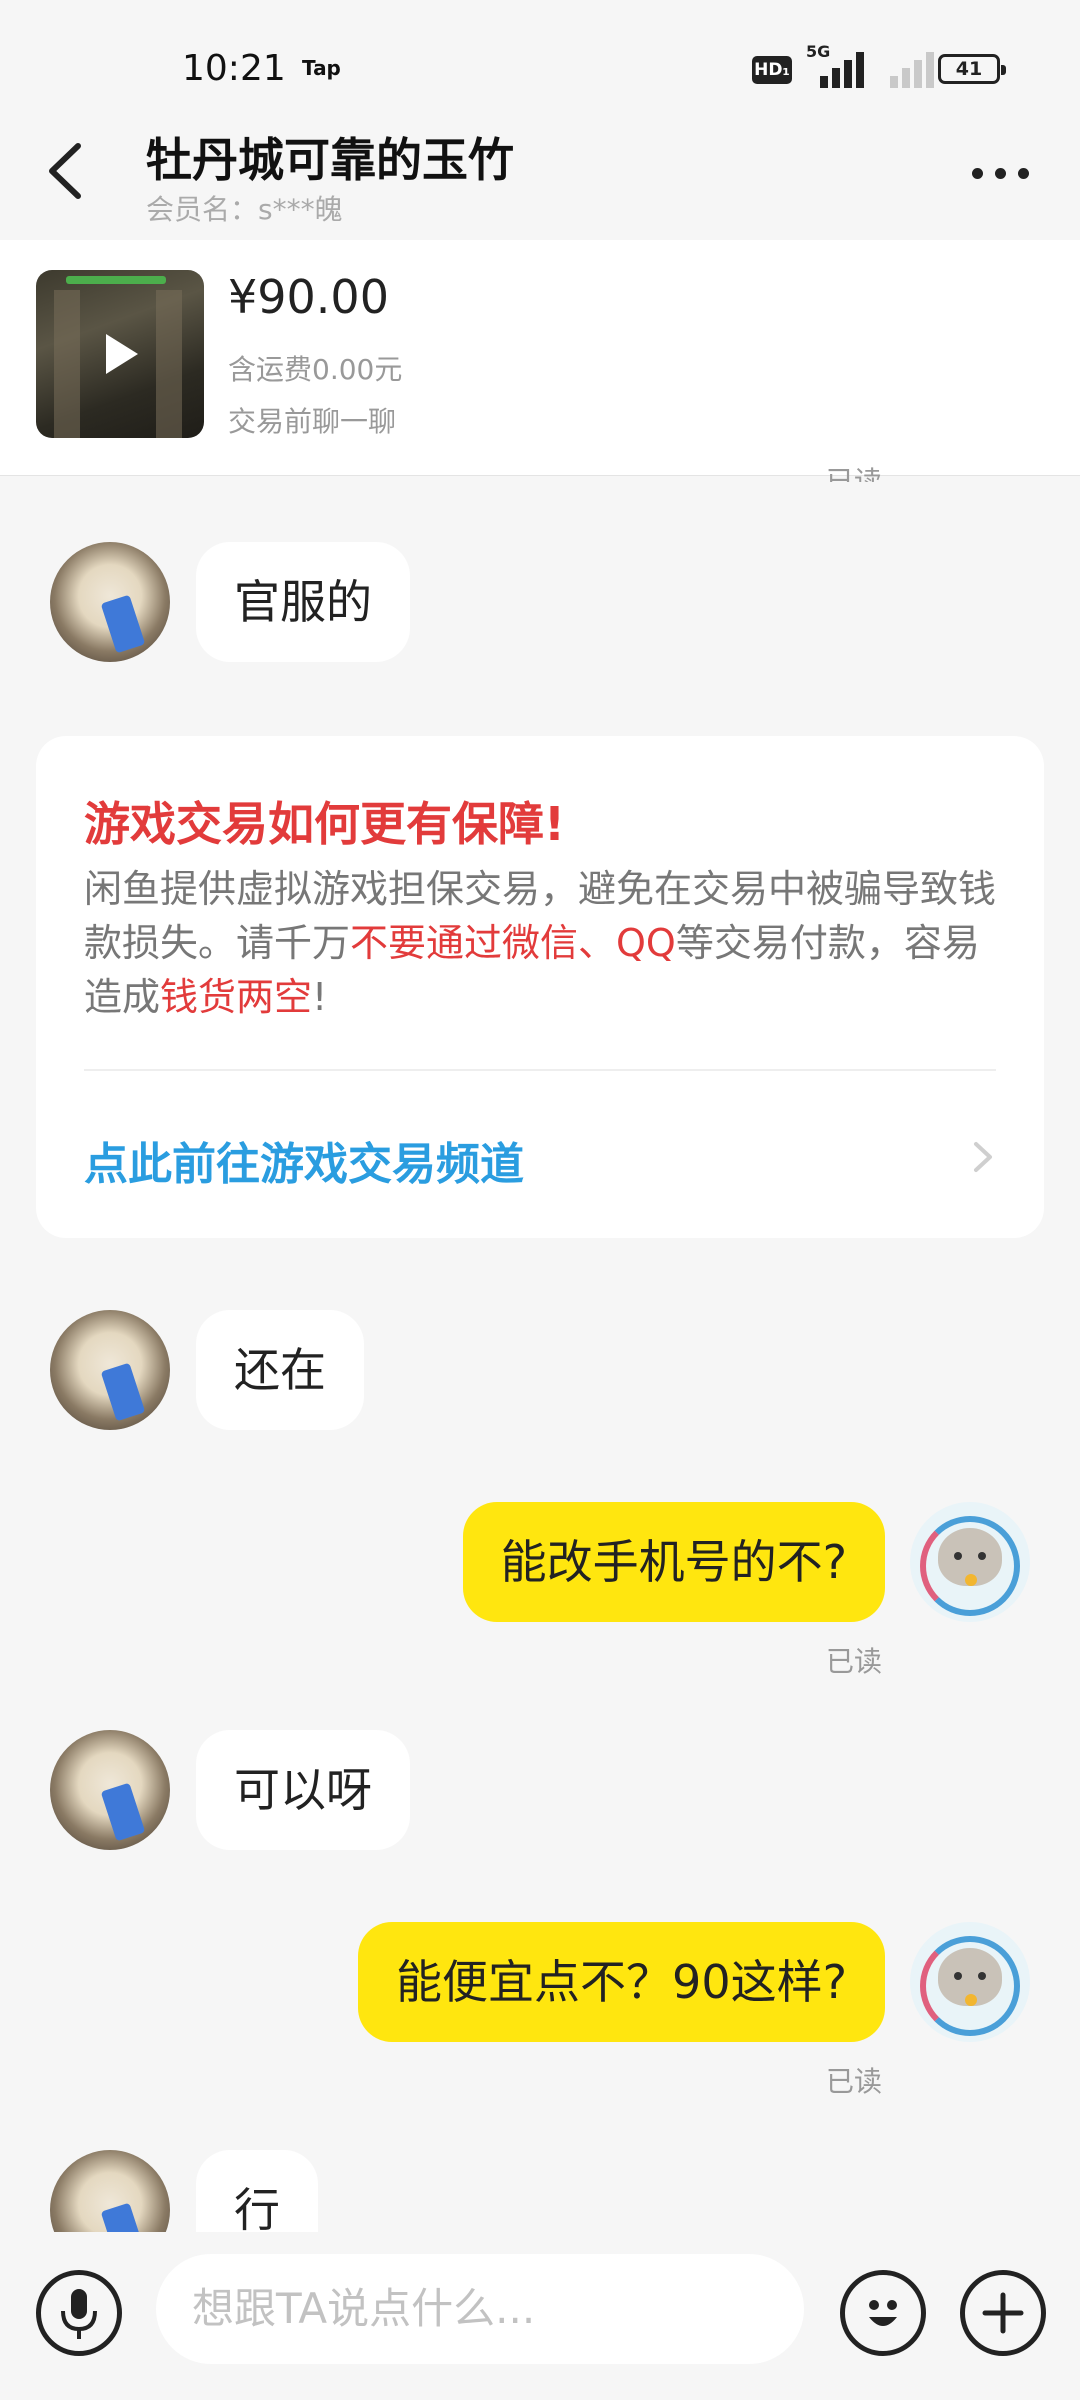 Image resolution: width=1080 pixels, height=2400 pixels. What do you see at coordinates (304, 1160) in the screenshot?
I see `game-trade-channel-link: 点此前往游戏交易频道` at bounding box center [304, 1160].